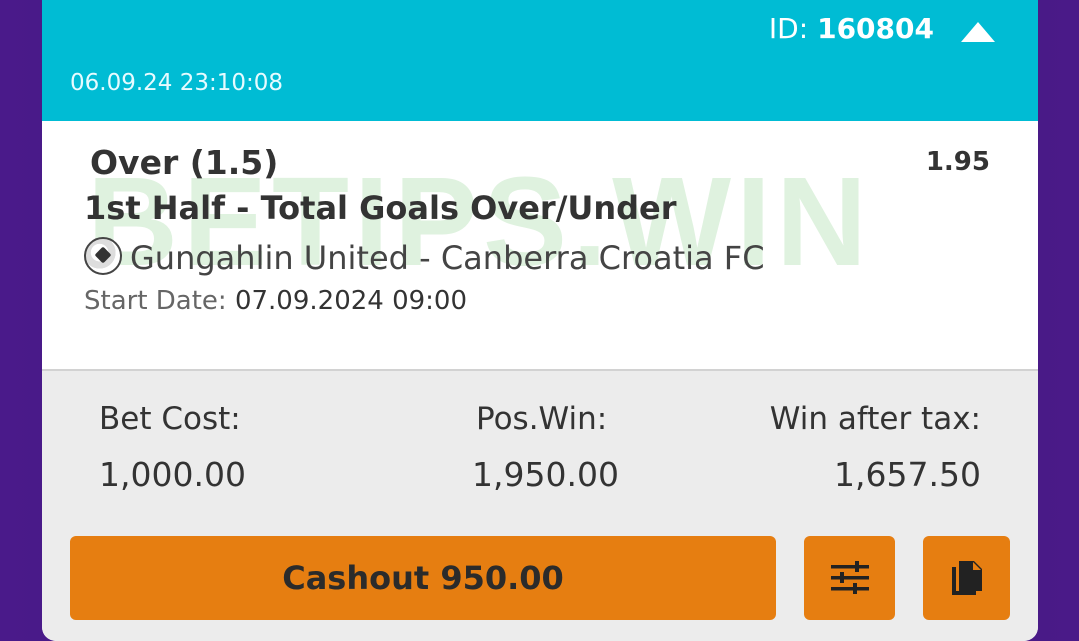  I want to click on sliders-icon, so click(850, 577).